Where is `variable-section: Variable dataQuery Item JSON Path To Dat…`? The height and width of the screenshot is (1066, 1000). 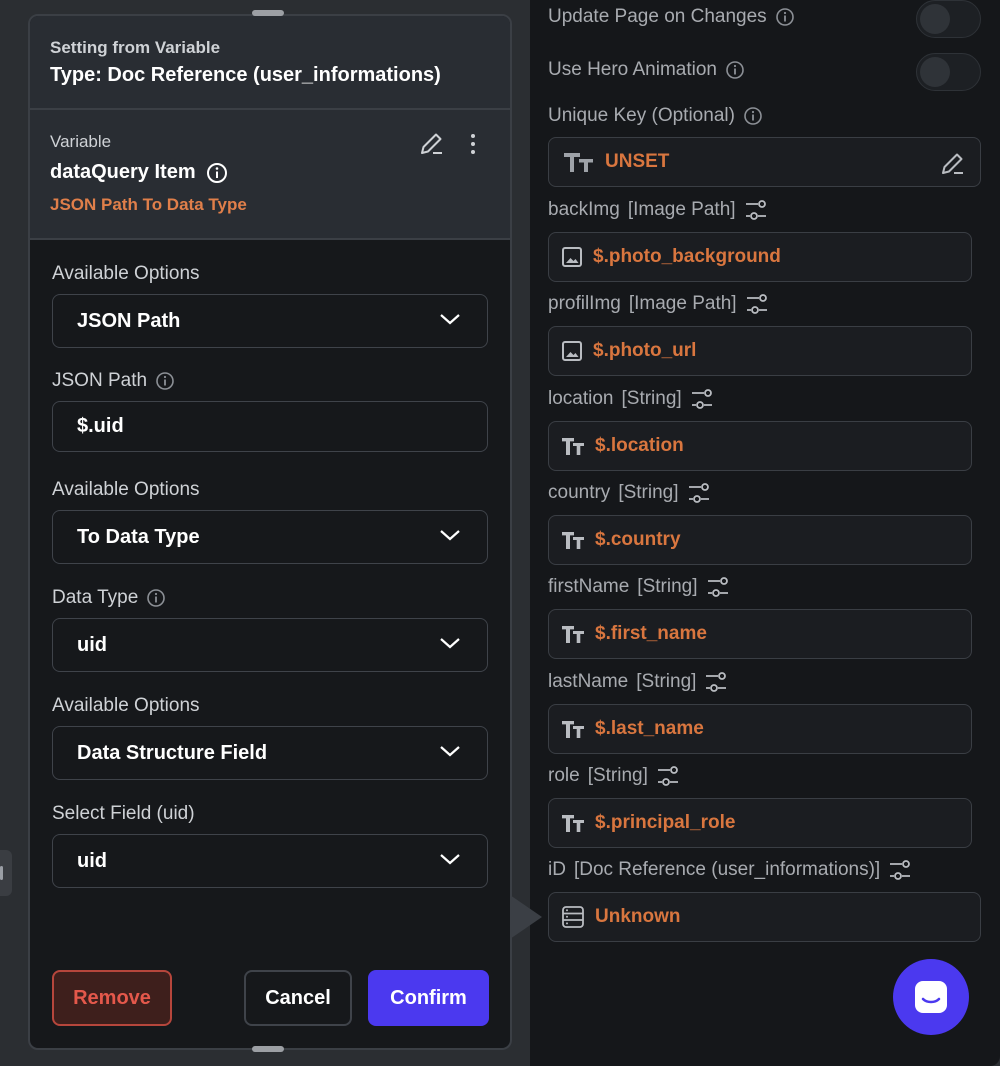
variable-section: Variable dataQuery Item JSON Path To Dat… is located at coordinates (270, 175).